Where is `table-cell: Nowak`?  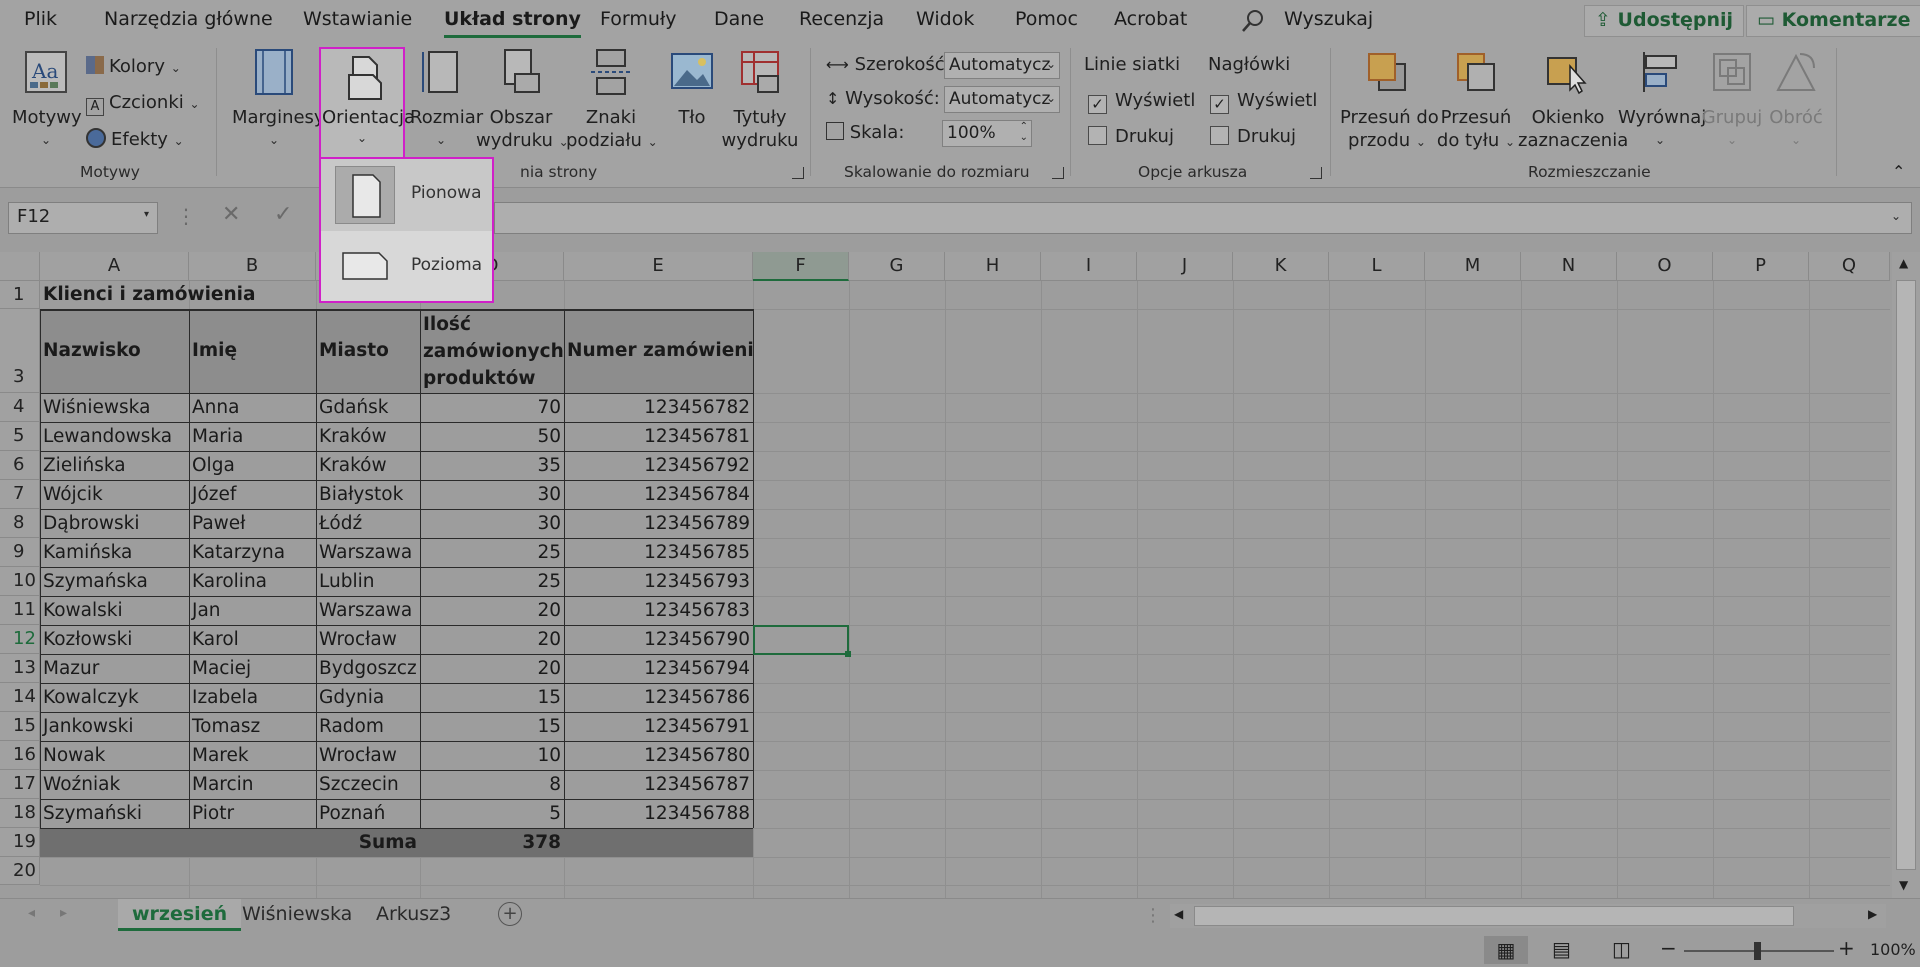
table-cell: Nowak is located at coordinates (114, 755).